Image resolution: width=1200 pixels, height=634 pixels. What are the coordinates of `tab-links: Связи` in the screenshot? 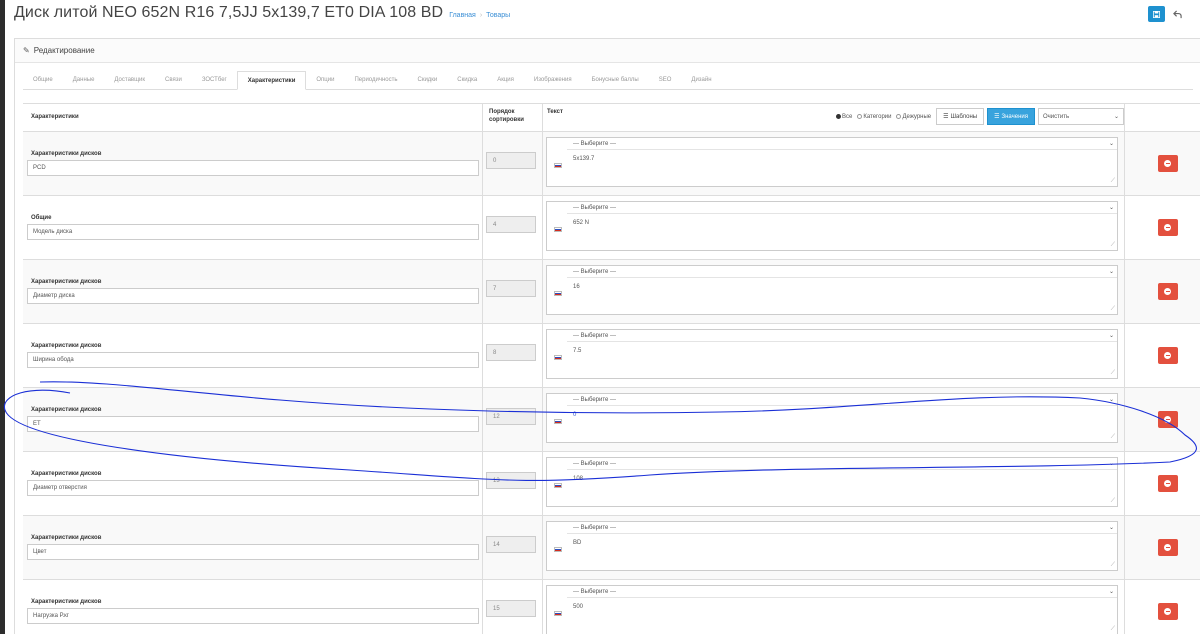 It's located at (173, 80).